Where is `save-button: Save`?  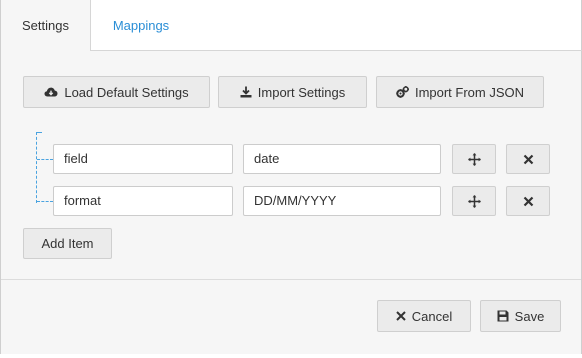
save-button: Save is located at coordinates (520, 316).